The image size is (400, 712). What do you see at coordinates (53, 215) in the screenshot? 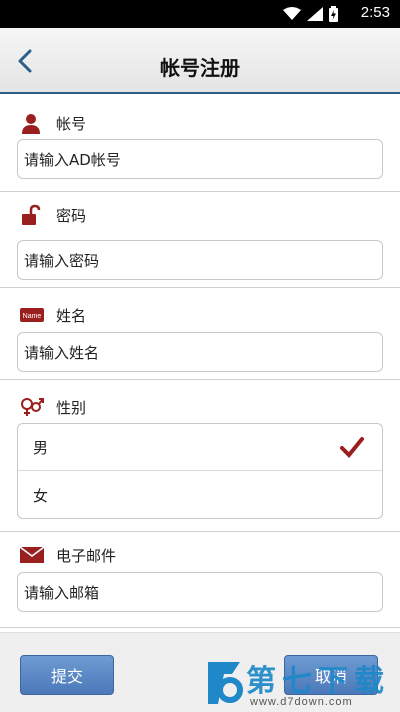
I see `password-header: 密码` at bounding box center [53, 215].